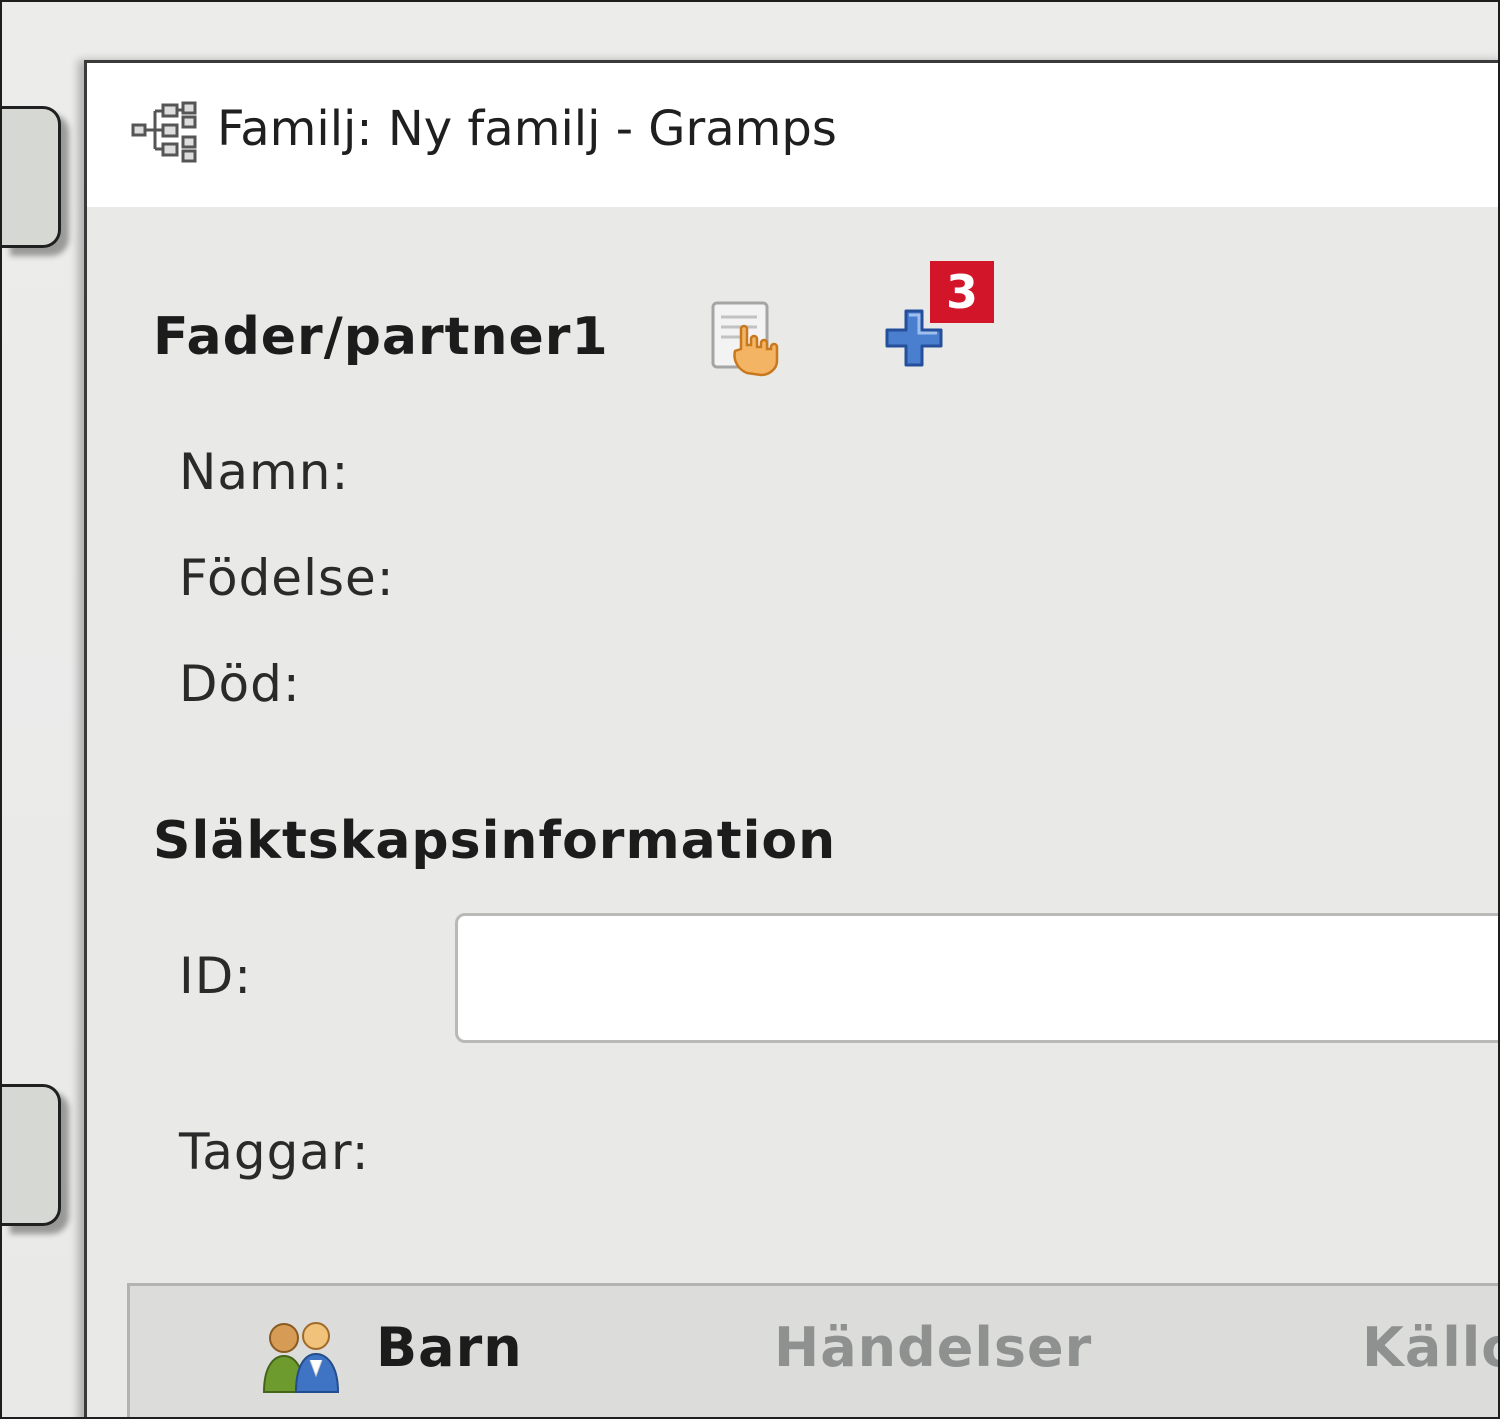 This screenshot has height=1419, width=1500. I want to click on editor-tab-bar: Barn Händelser Källo, so click(812, 1350).